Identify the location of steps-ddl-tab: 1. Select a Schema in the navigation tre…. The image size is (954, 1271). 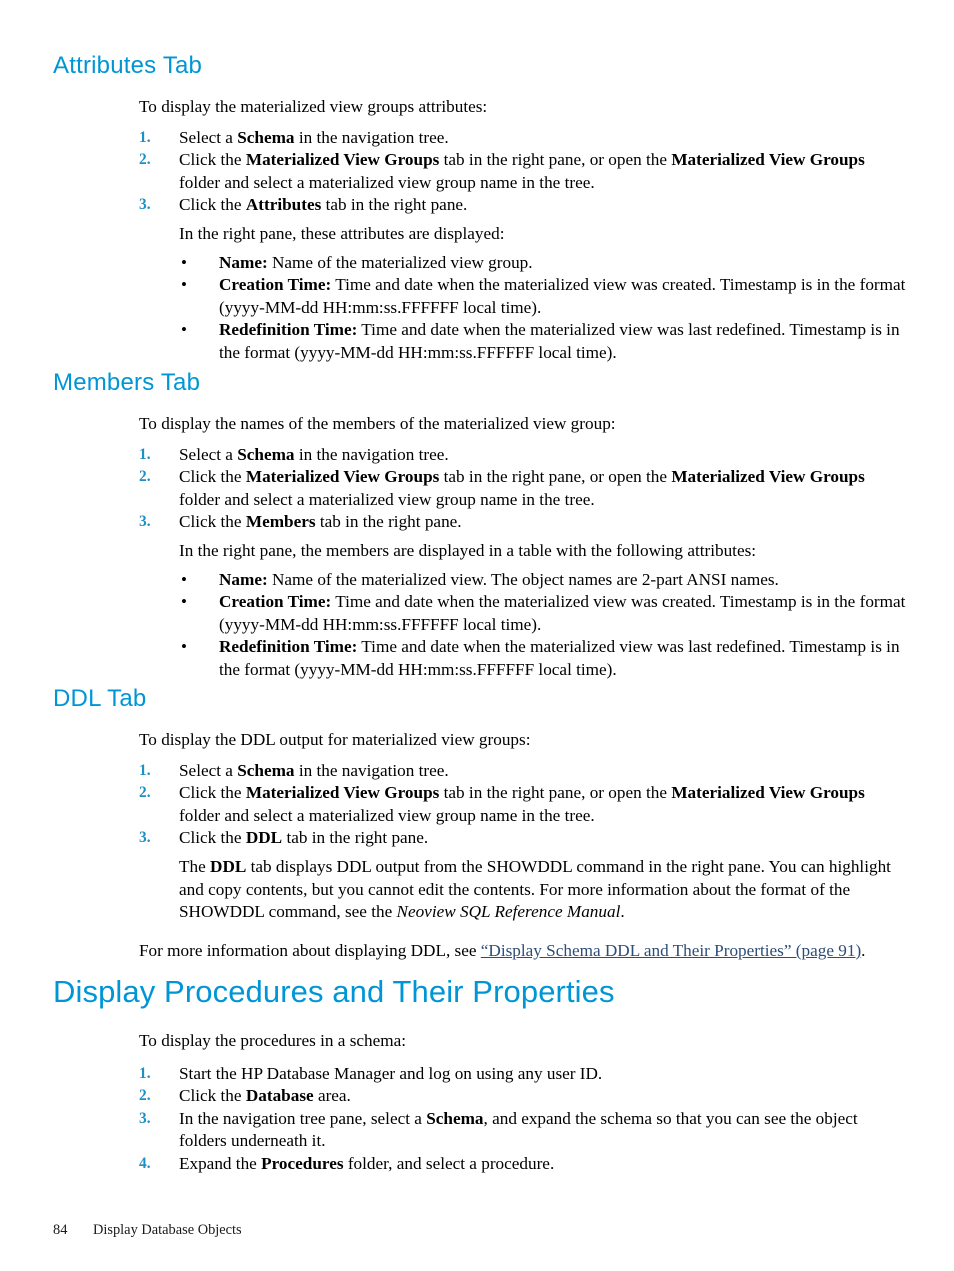
(481, 805).